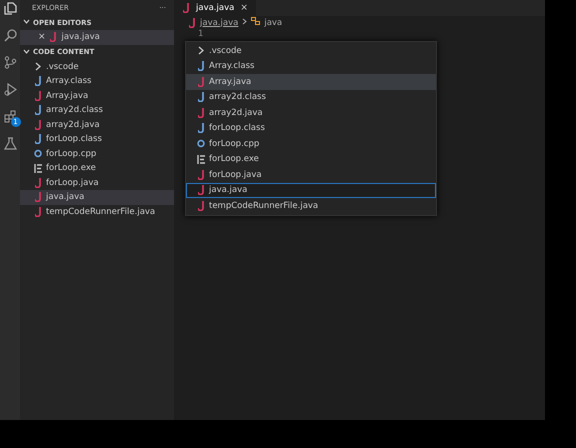 The width and height of the screenshot is (576, 448). What do you see at coordinates (97, 95) in the screenshot?
I see `file-item: Array.java` at bounding box center [97, 95].